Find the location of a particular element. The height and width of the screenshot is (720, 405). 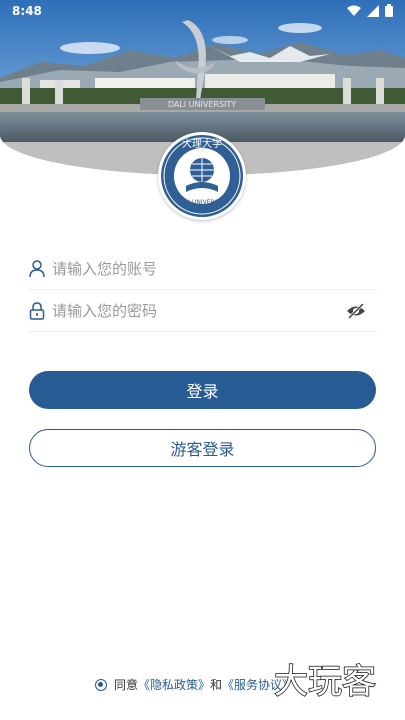

account-field is located at coordinates (202, 269).